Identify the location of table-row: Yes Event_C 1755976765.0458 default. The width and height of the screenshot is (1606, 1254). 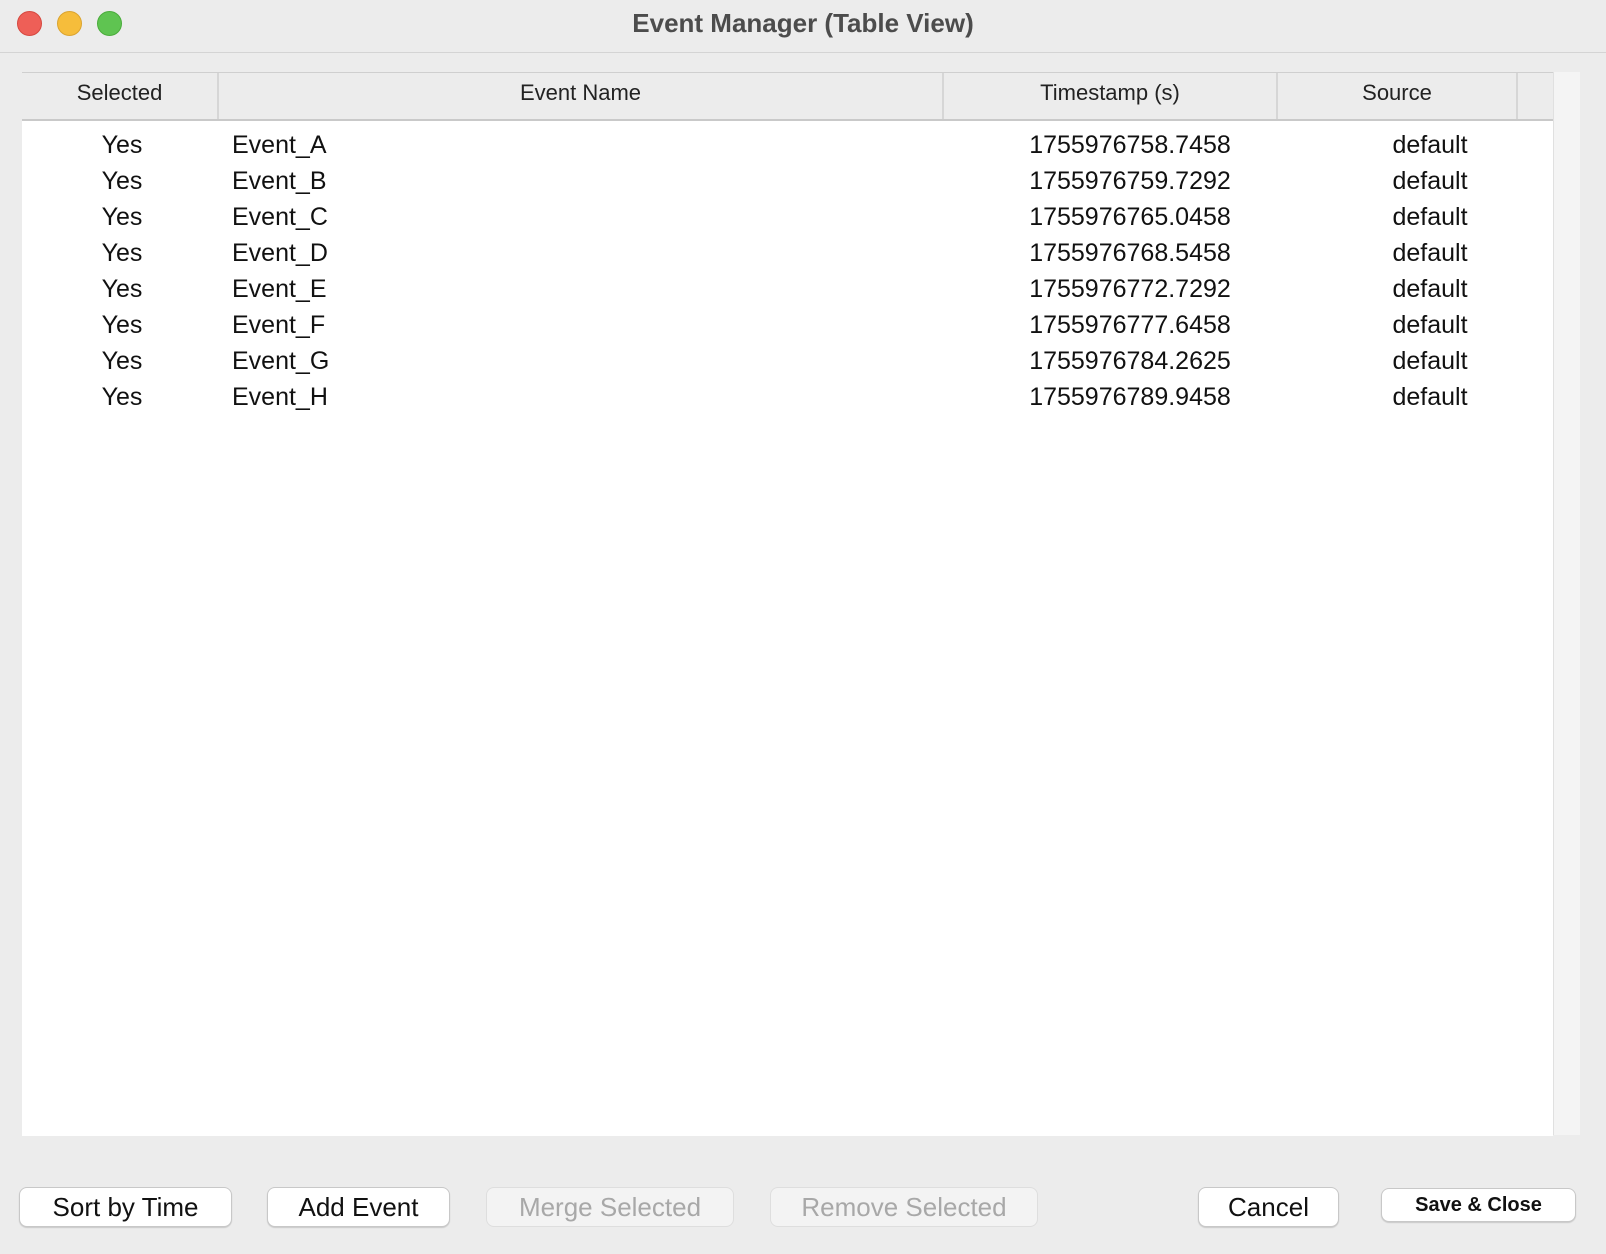
(787, 217).